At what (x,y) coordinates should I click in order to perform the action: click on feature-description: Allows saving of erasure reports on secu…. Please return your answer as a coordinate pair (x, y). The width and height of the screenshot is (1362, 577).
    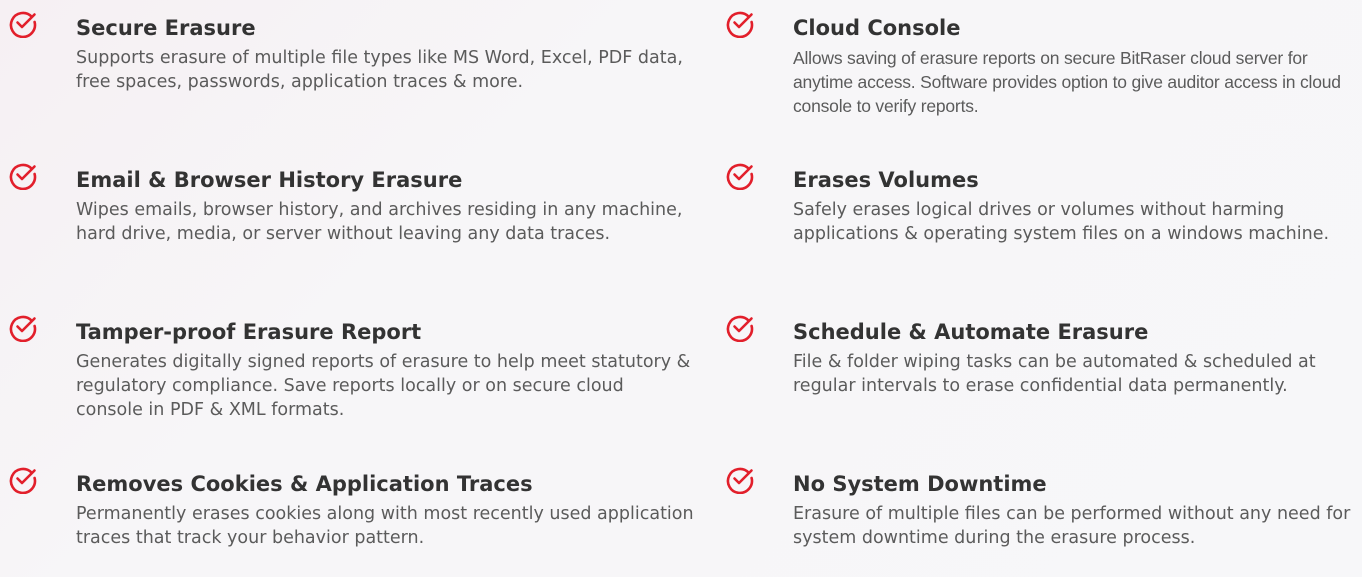
    Looking at the image, I should click on (1067, 82).